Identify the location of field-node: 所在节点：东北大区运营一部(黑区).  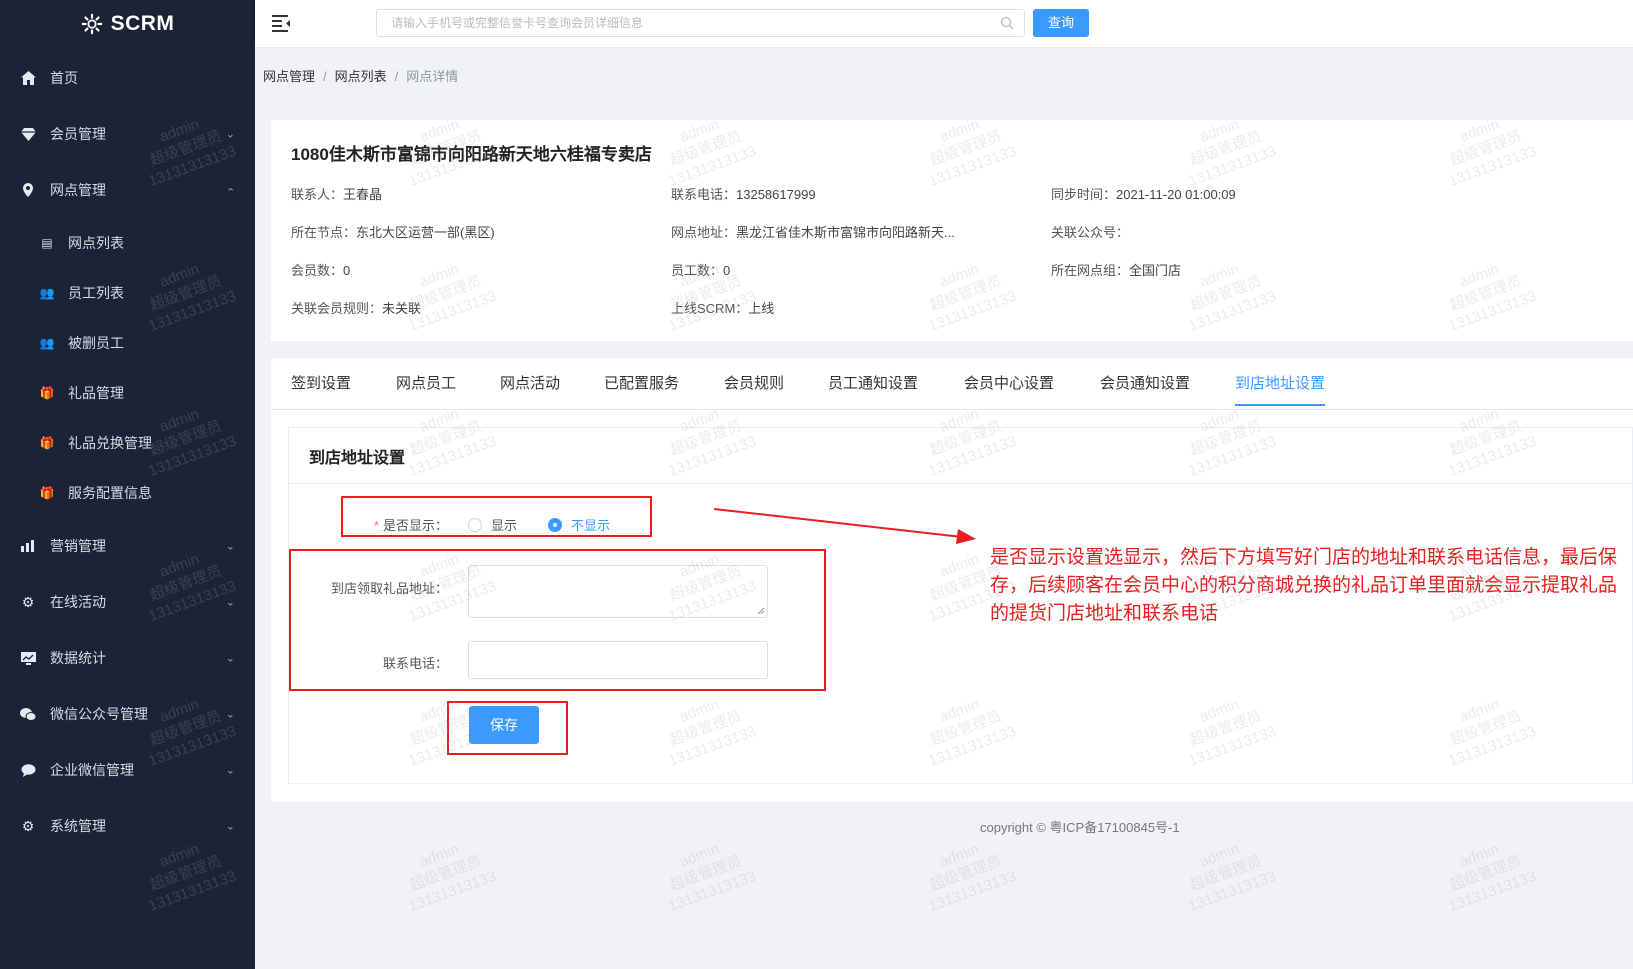
(393, 232).